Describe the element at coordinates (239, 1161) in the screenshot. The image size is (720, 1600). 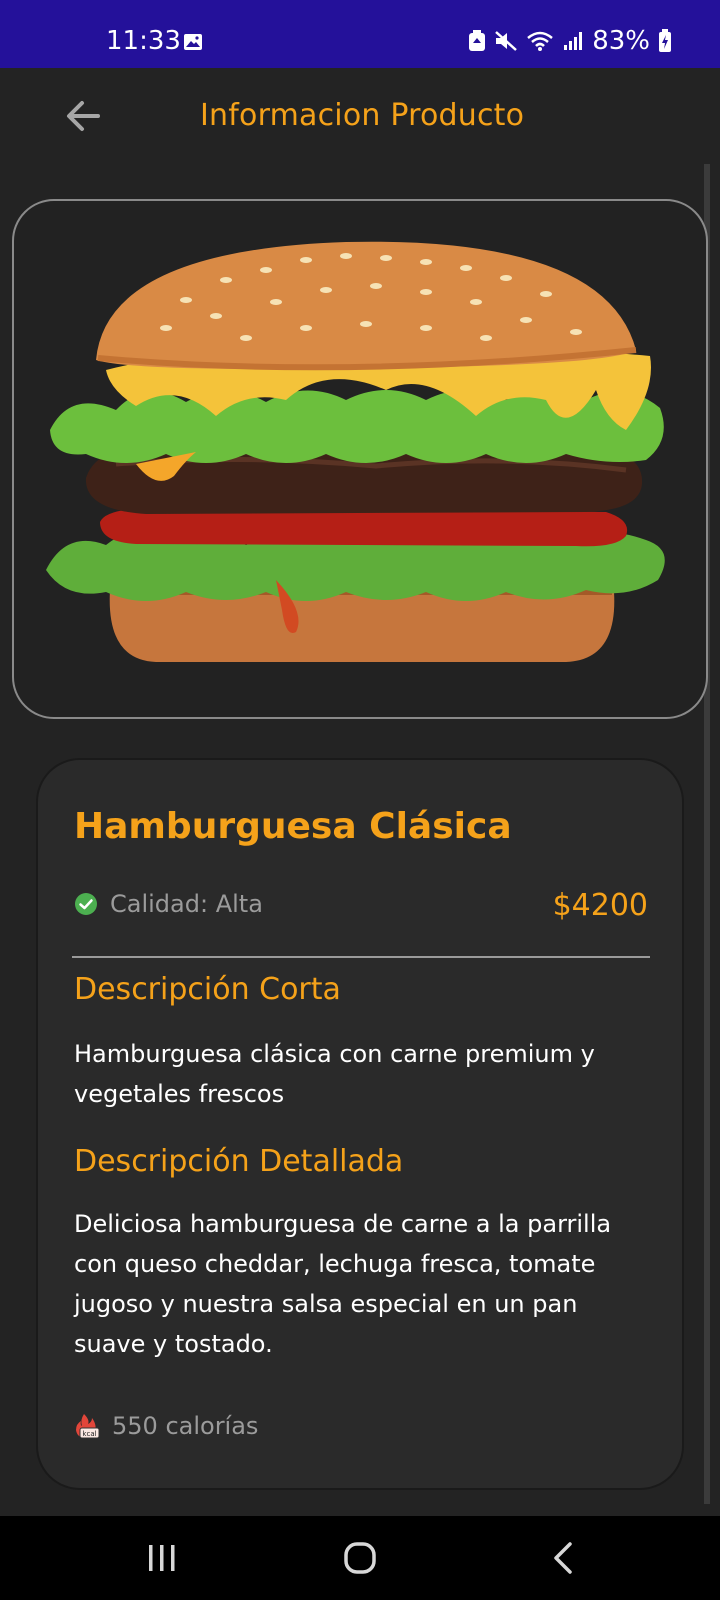
I see `detailed-description-title: Descripción Detallada` at that location.